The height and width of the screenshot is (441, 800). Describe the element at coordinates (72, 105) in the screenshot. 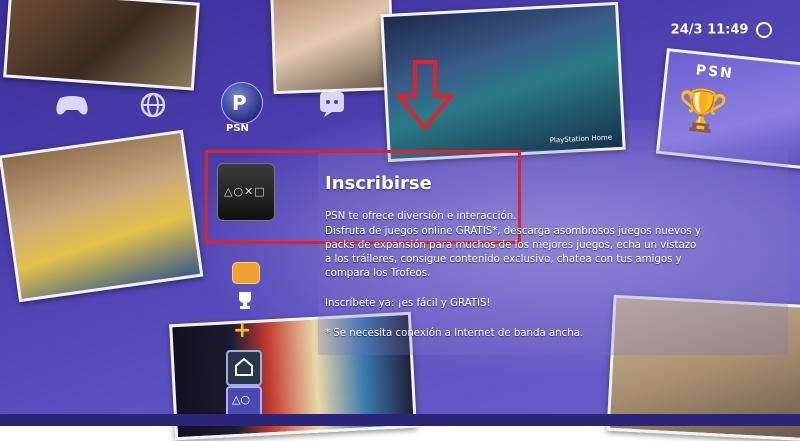

I see `controller-icon` at that location.